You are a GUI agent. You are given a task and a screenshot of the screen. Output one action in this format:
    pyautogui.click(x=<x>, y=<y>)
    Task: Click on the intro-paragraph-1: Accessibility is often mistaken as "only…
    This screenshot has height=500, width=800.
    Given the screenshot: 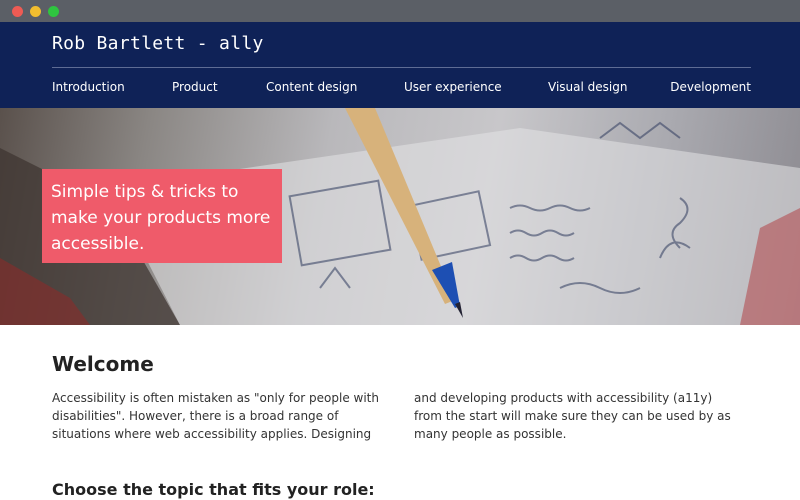 What is the action you would take?
    pyautogui.click(x=215, y=416)
    